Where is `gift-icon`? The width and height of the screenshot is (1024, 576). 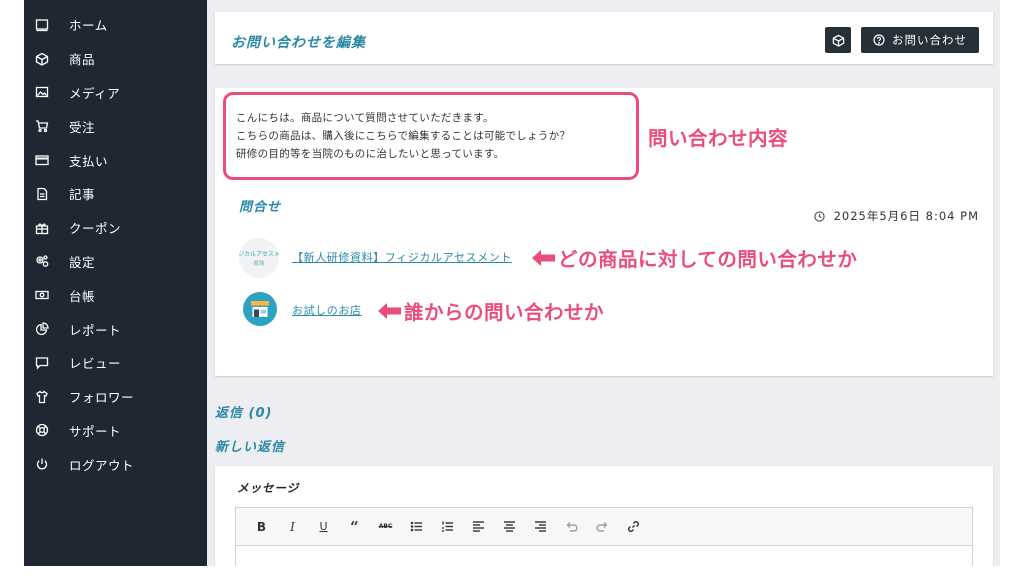 gift-icon is located at coordinates (42, 228).